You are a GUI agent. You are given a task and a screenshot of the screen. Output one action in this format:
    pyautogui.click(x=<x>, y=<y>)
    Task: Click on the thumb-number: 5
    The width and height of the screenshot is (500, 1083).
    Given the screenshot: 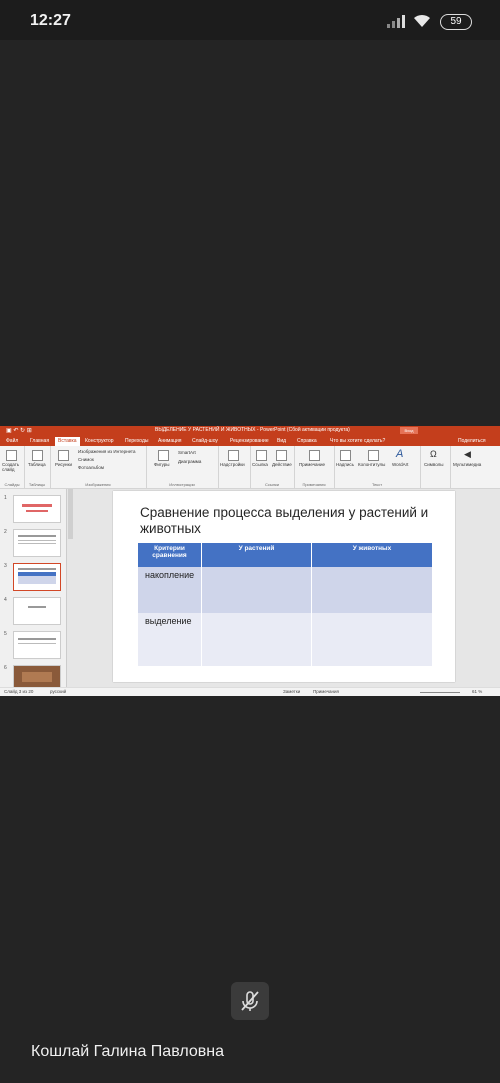 What is the action you would take?
    pyautogui.click(x=5, y=634)
    